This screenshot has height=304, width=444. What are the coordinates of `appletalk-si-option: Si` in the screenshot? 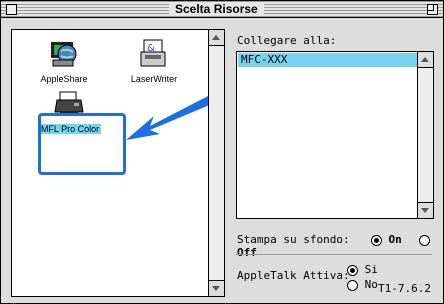 It's located at (362, 269).